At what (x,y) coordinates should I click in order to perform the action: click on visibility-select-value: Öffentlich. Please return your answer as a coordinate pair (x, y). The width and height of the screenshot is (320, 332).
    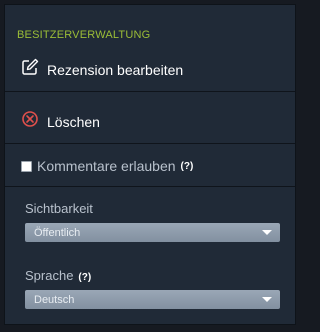
    Looking at the image, I should click on (57, 232).